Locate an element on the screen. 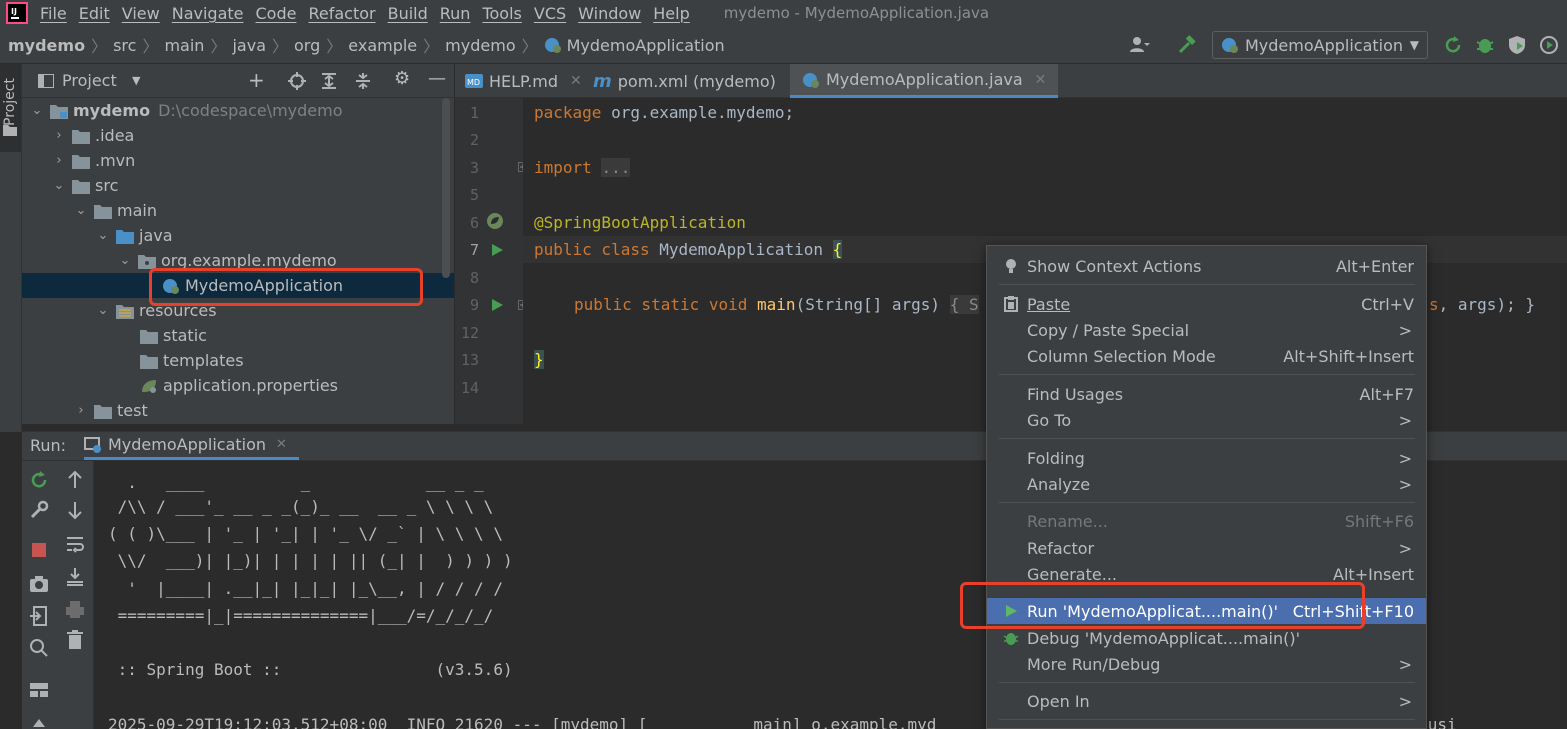 Image resolution: width=1567 pixels, height=729 pixels. search-settings-icon is located at coordinates (39, 648).